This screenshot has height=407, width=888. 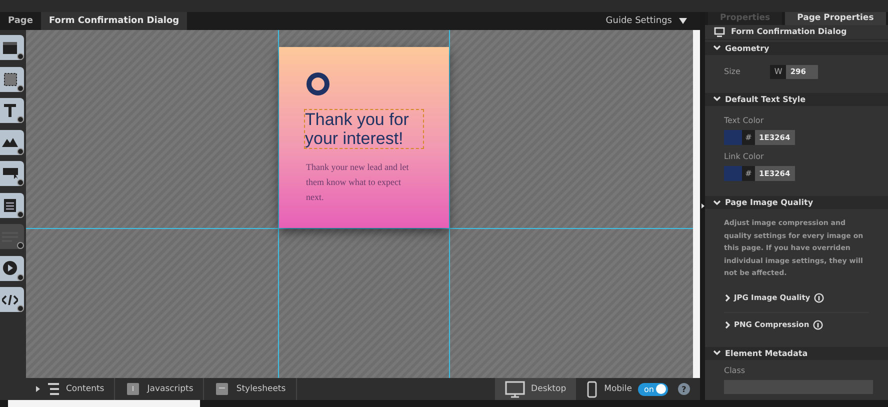 What do you see at coordinates (318, 84) in the screenshot?
I see `ring-icon` at bounding box center [318, 84].